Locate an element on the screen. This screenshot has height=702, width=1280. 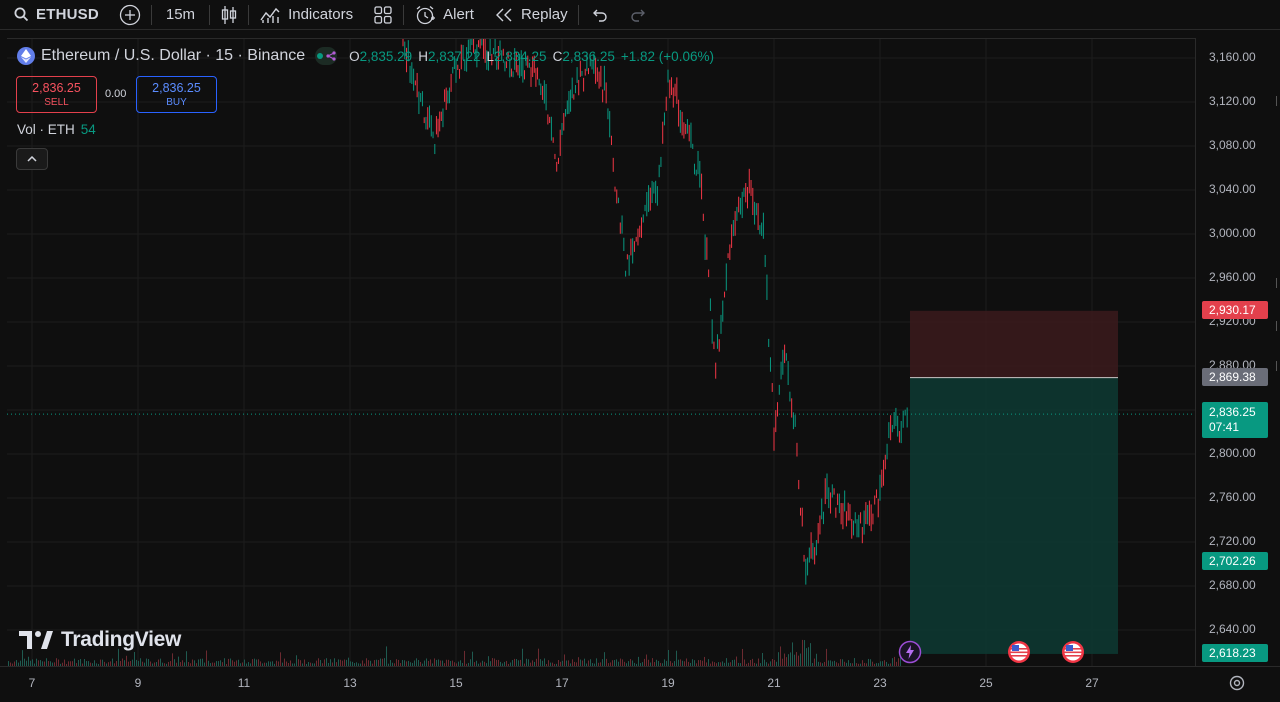
volume-value: 54 is located at coordinates (88, 129).